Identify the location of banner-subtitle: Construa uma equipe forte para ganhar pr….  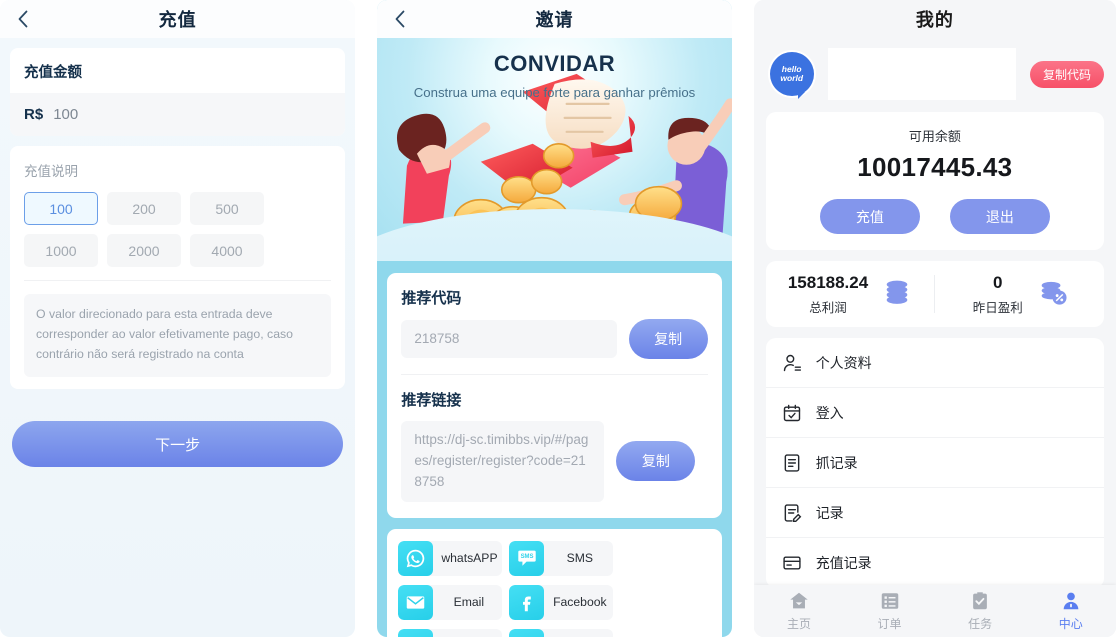
(554, 92).